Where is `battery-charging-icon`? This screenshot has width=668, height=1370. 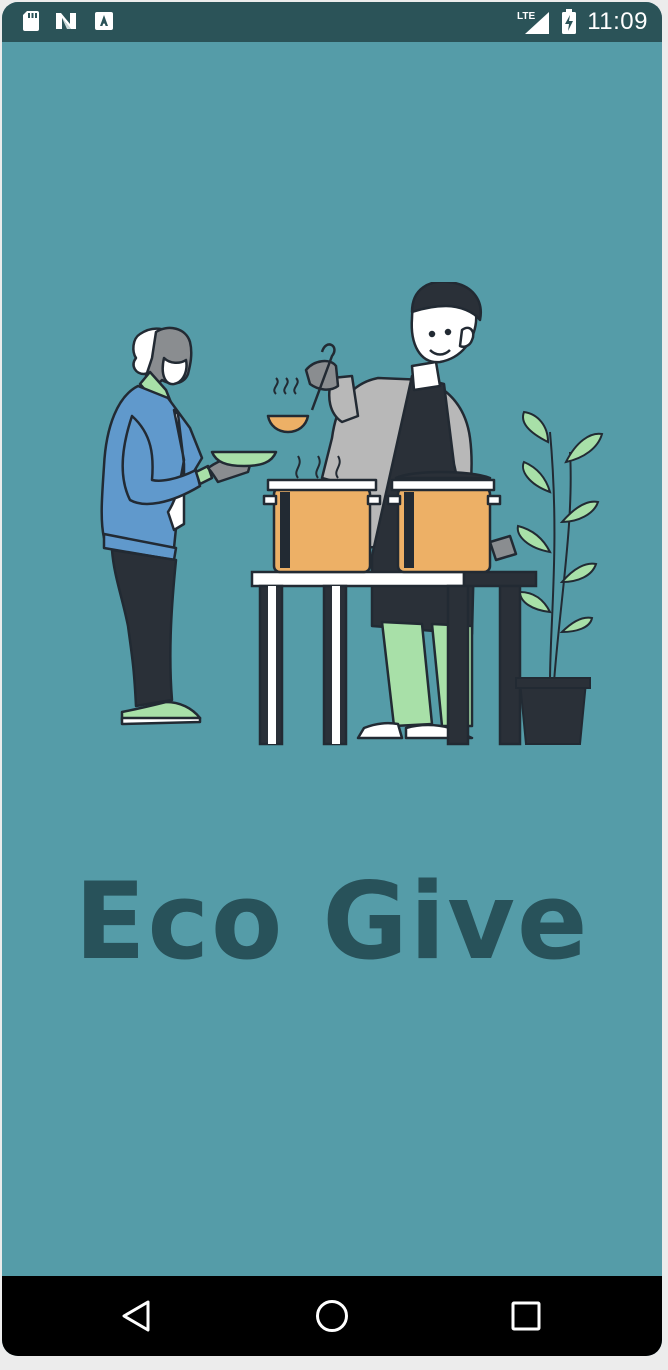 battery-charging-icon is located at coordinates (569, 21).